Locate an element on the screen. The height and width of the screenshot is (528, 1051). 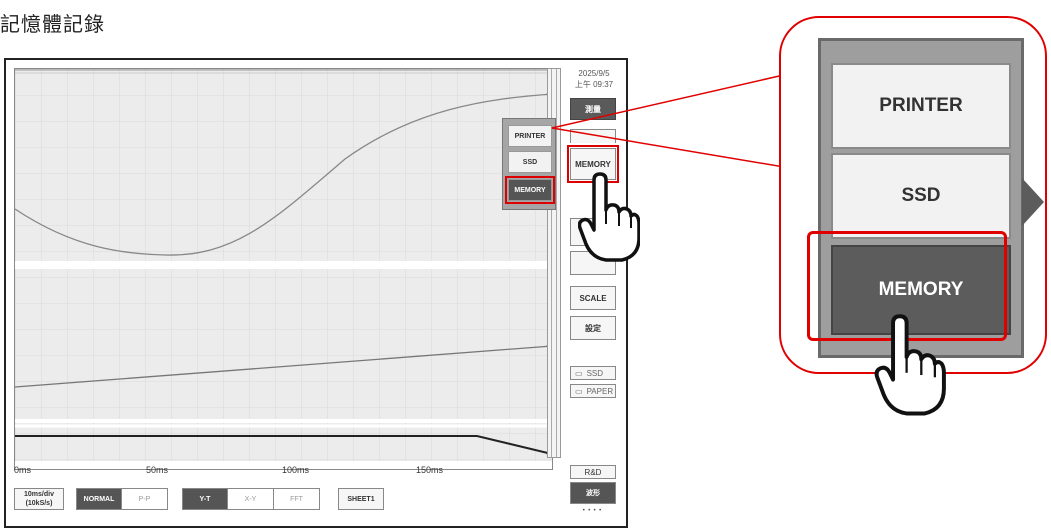
zoom-menu-item-ssd: SSD is located at coordinates (921, 196).